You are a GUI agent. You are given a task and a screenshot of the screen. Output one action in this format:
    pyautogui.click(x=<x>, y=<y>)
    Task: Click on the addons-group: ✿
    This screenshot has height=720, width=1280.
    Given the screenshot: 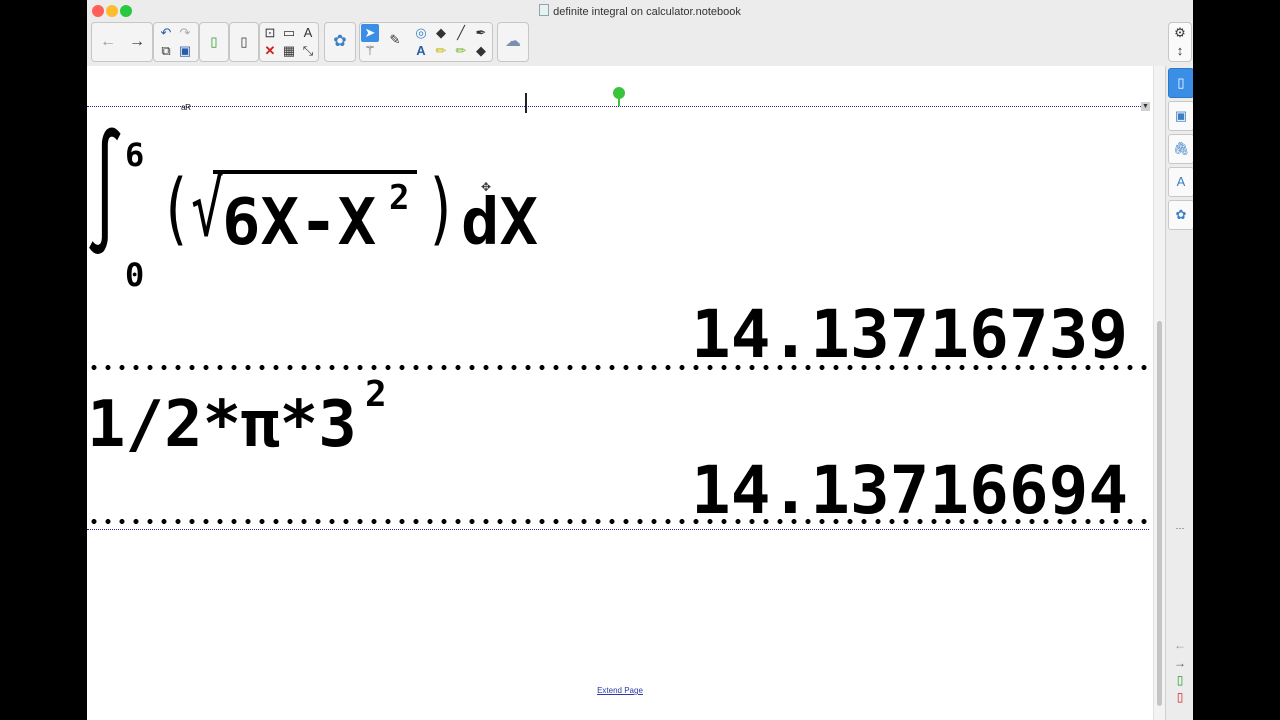 What is the action you would take?
    pyautogui.click(x=340, y=42)
    